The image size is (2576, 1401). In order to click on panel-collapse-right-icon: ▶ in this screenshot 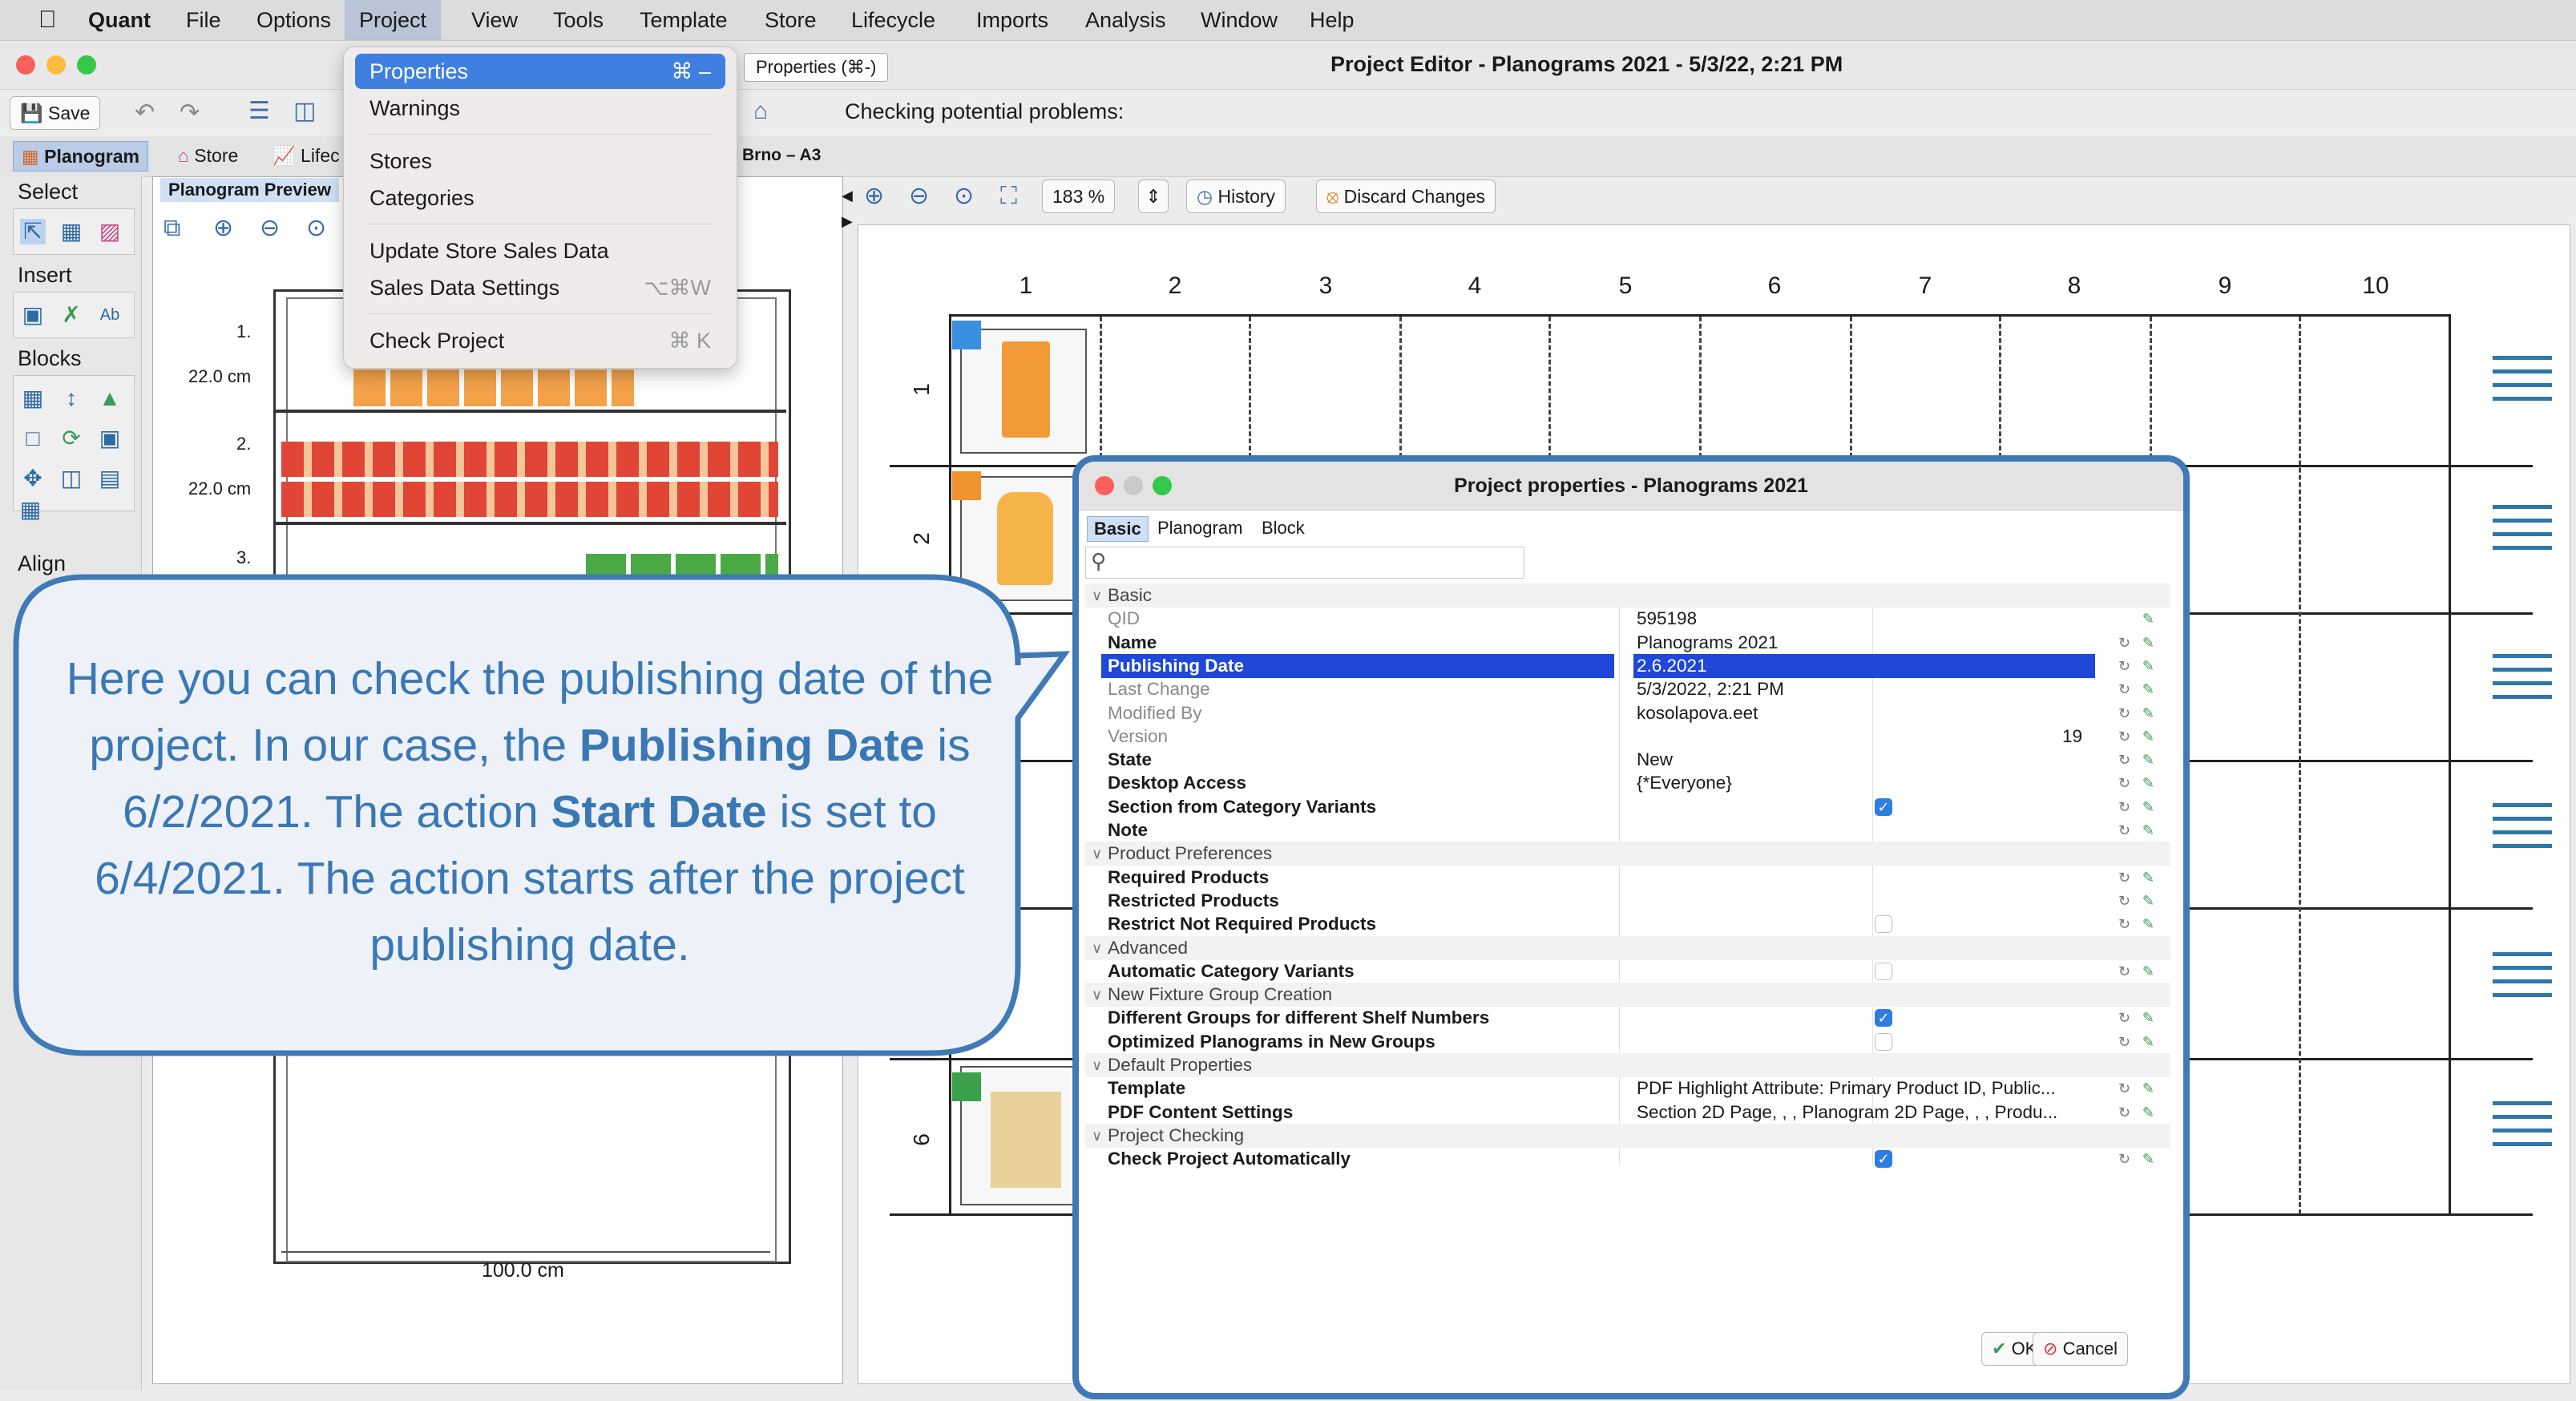, I will do `click(847, 221)`.